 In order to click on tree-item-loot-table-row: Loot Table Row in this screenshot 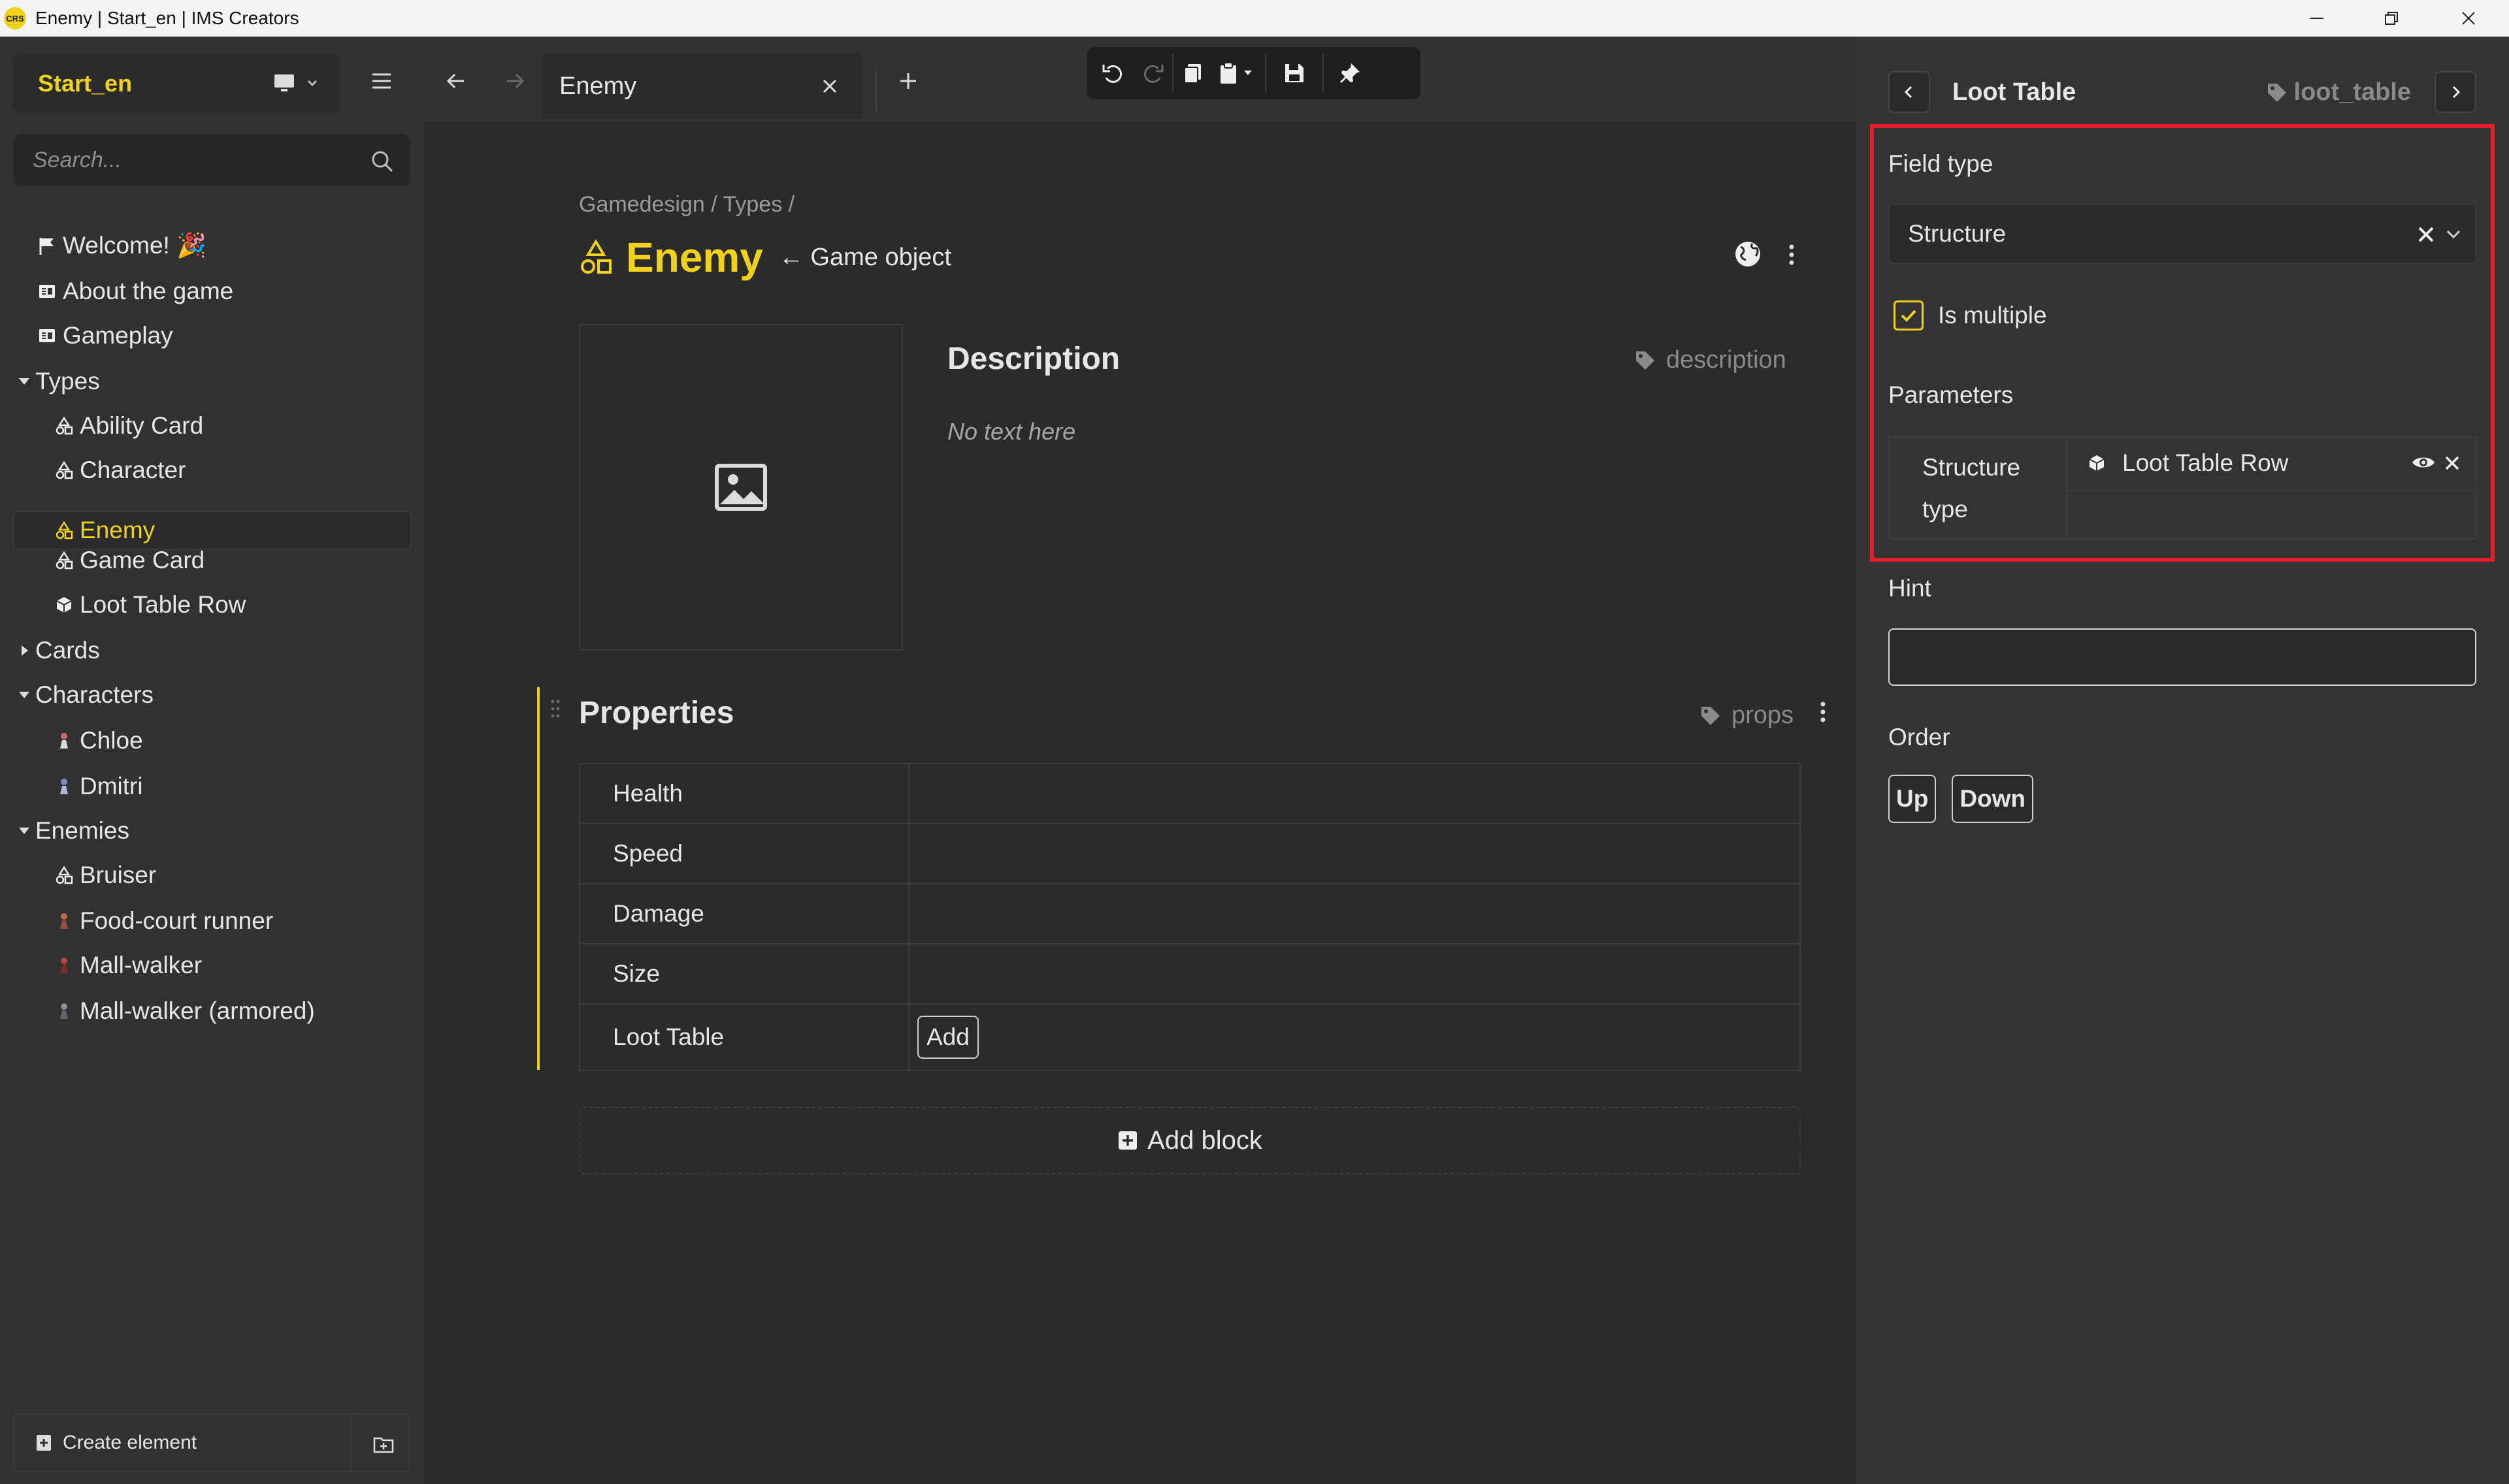, I will do `click(150, 604)`.